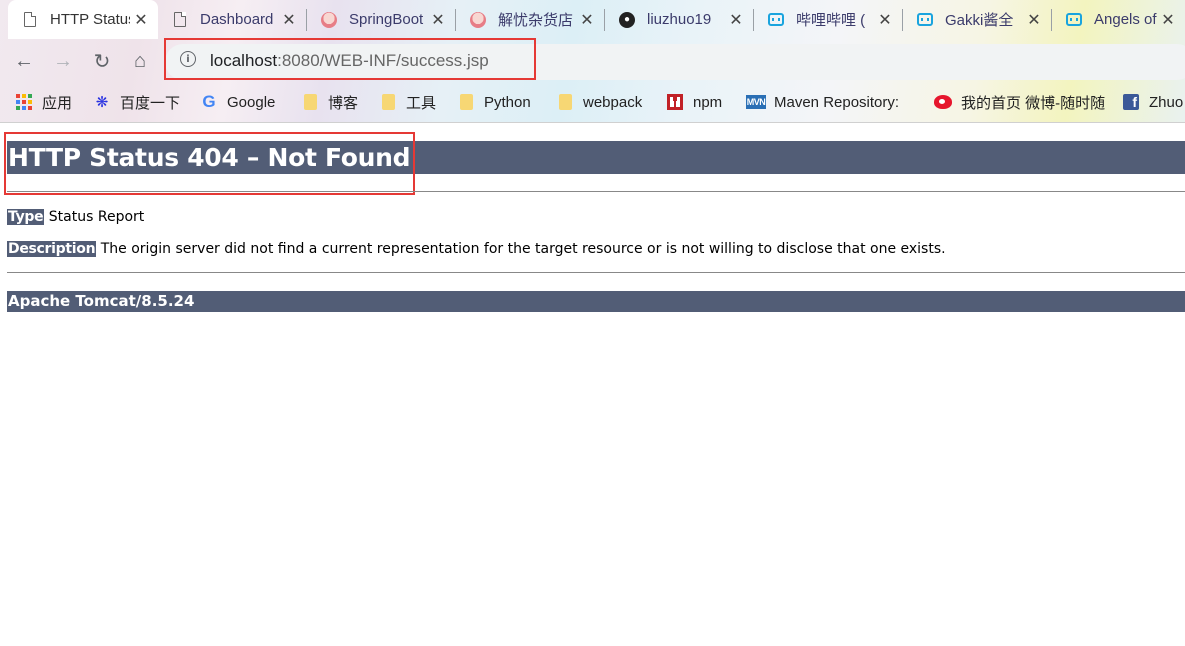 The height and width of the screenshot is (646, 1185). Describe the element at coordinates (1166, 102) in the screenshot. I see `bookmark-label: Zhuo` at that location.